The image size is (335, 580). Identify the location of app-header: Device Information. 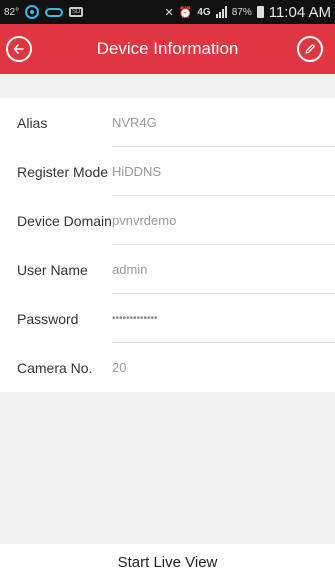
(167, 49).